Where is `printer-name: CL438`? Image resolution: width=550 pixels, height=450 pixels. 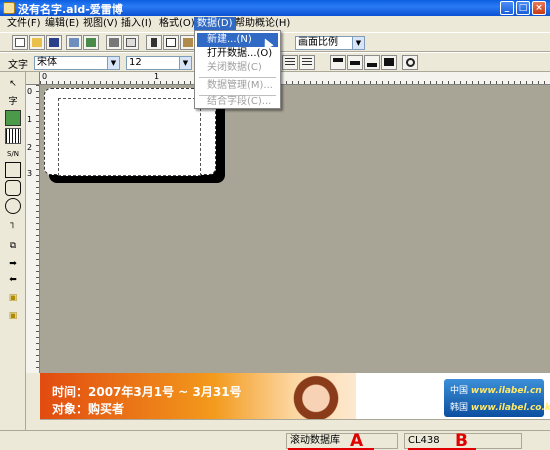
printer-name: CL438 is located at coordinates (424, 440).